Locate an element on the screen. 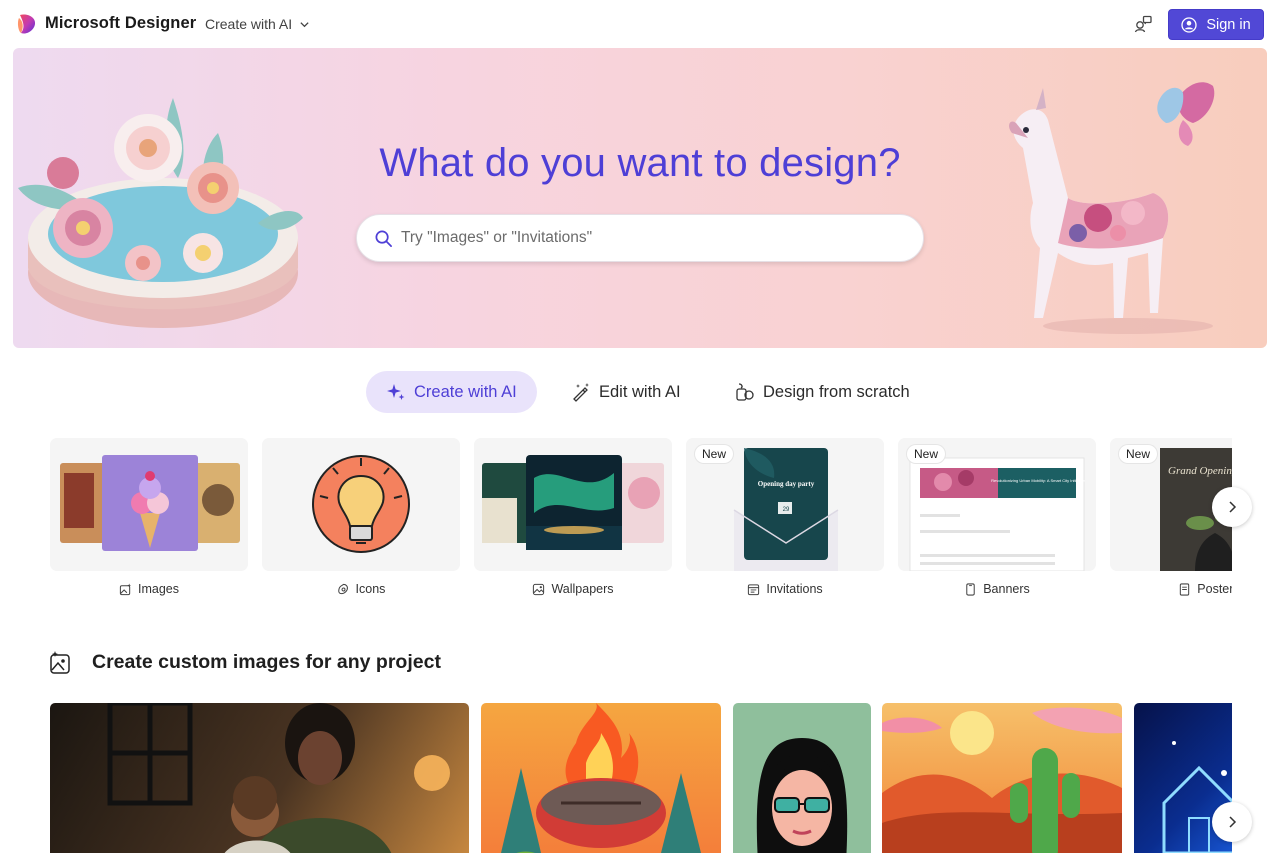 This screenshot has width=1280, height=853. category-card-wallpapers: Wallpapers is located at coordinates (573, 517).